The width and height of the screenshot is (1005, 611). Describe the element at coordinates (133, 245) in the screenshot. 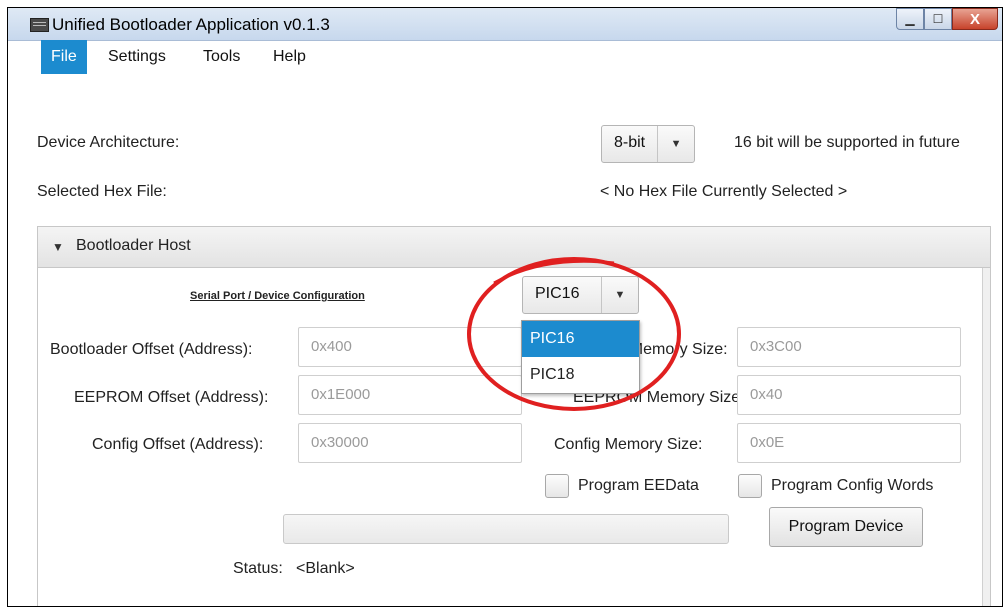

I see `bootloader-host-title: Bootloader Host` at that location.